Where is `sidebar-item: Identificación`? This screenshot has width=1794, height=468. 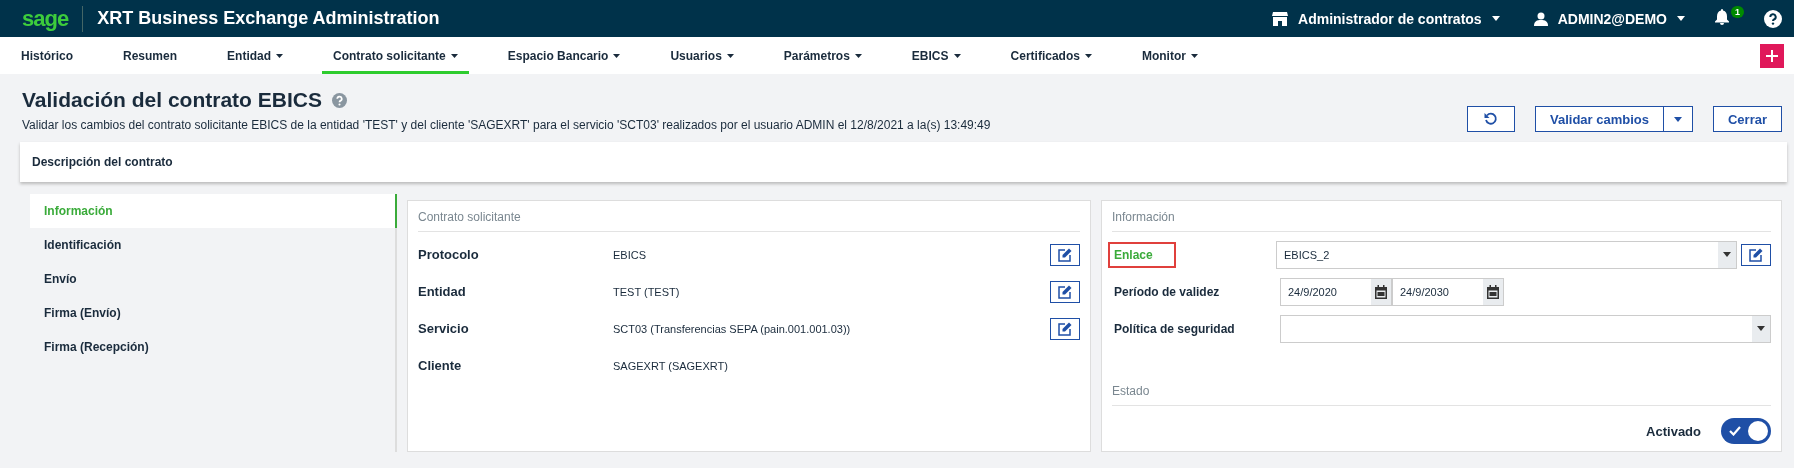 sidebar-item: Identificación is located at coordinates (212, 245).